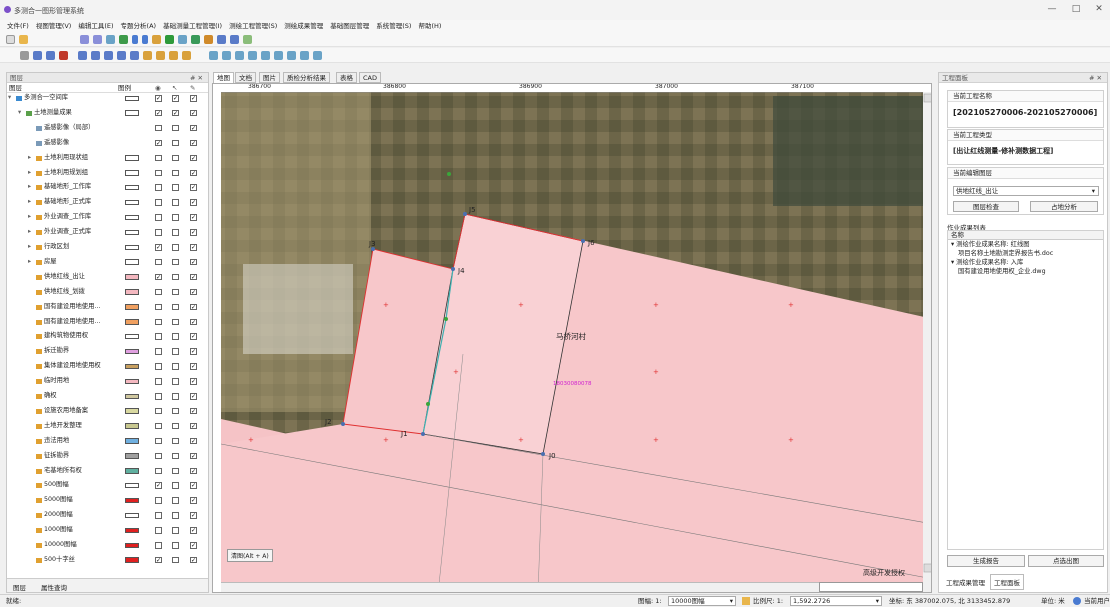  Describe the element at coordinates (235, 39) in the screenshot. I see `select-icon` at that location.